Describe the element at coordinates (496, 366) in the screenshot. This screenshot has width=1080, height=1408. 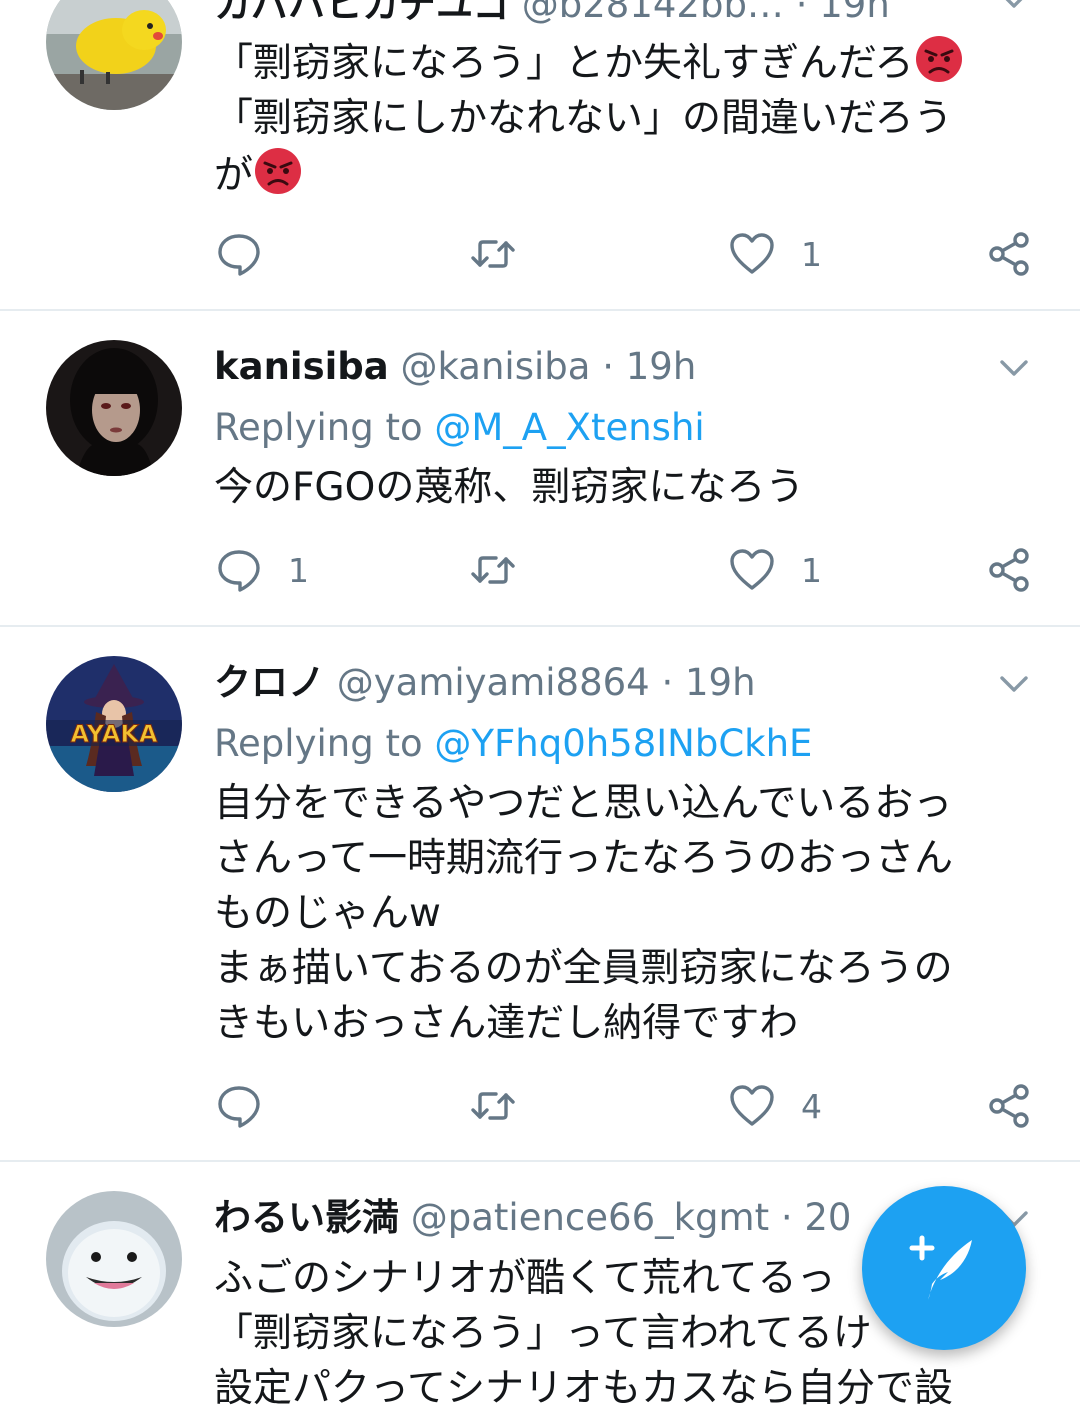
I see `user-handle: @kanisiba` at that location.